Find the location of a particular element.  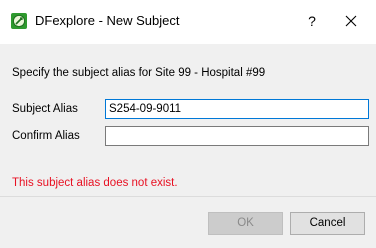

confirm-alias-input is located at coordinates (237, 136).